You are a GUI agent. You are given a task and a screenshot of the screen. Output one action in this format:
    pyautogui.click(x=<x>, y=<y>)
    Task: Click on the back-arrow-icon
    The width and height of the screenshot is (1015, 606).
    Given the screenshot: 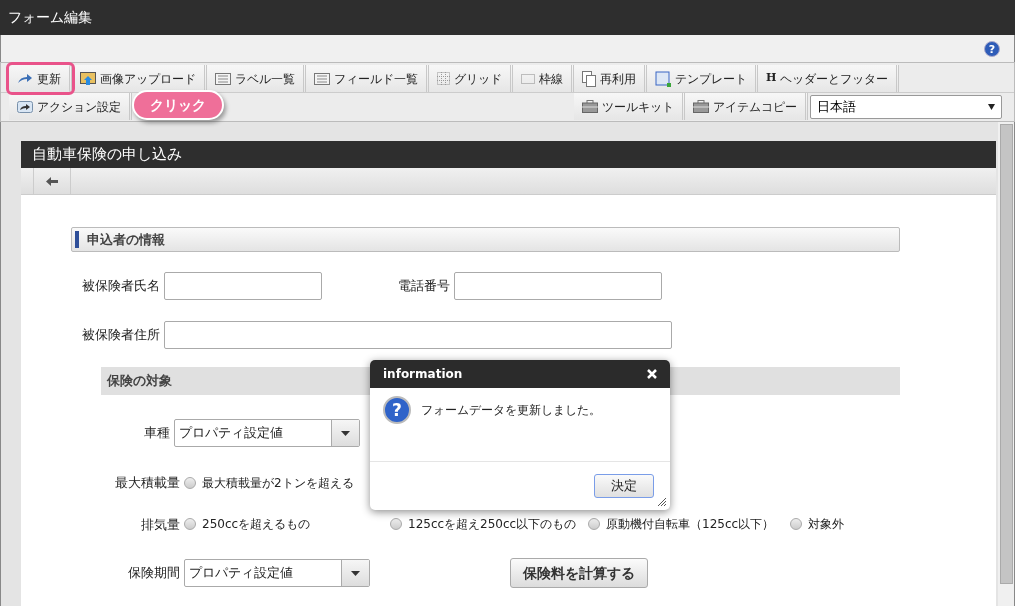 What is the action you would take?
    pyautogui.click(x=52, y=181)
    